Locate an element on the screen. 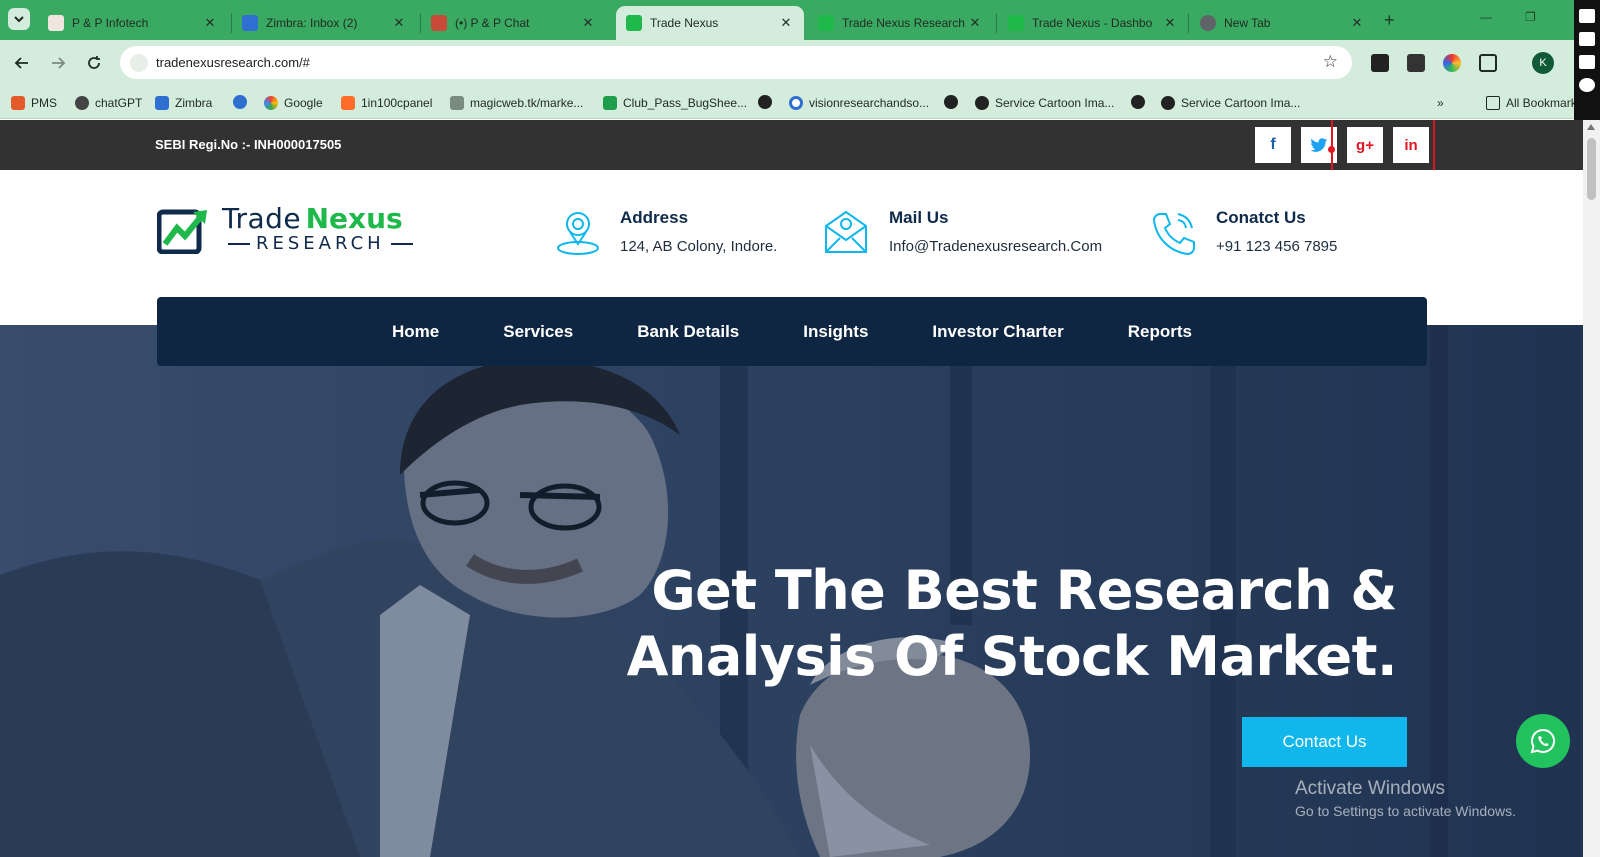  address-bar: tradenexusresearch.com/# ☆ is located at coordinates (736, 62).